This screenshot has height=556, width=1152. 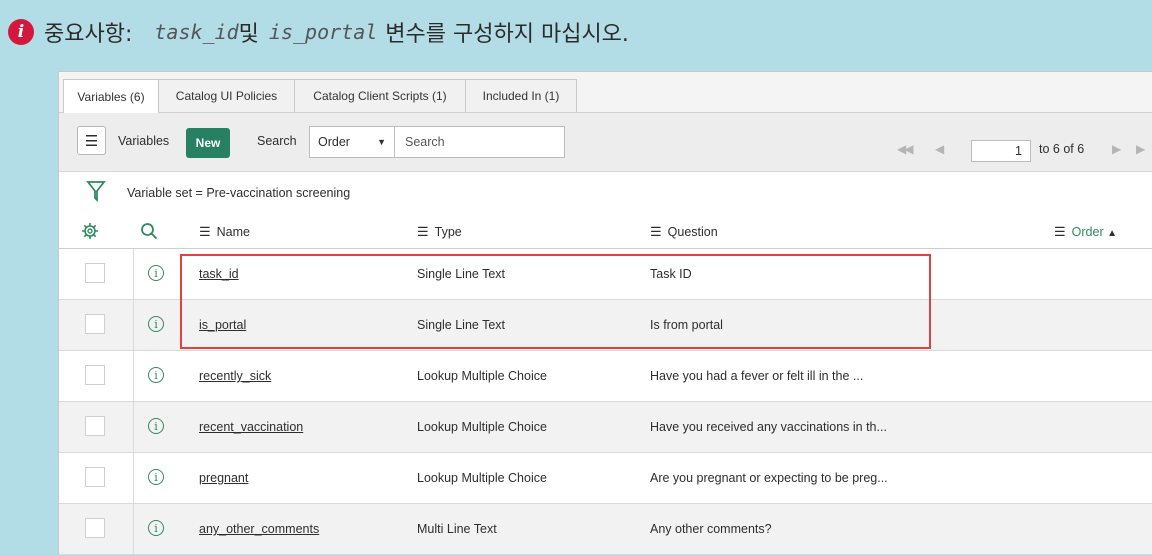 What do you see at coordinates (692, 232) in the screenshot?
I see `column-header-question-label: Question` at bounding box center [692, 232].